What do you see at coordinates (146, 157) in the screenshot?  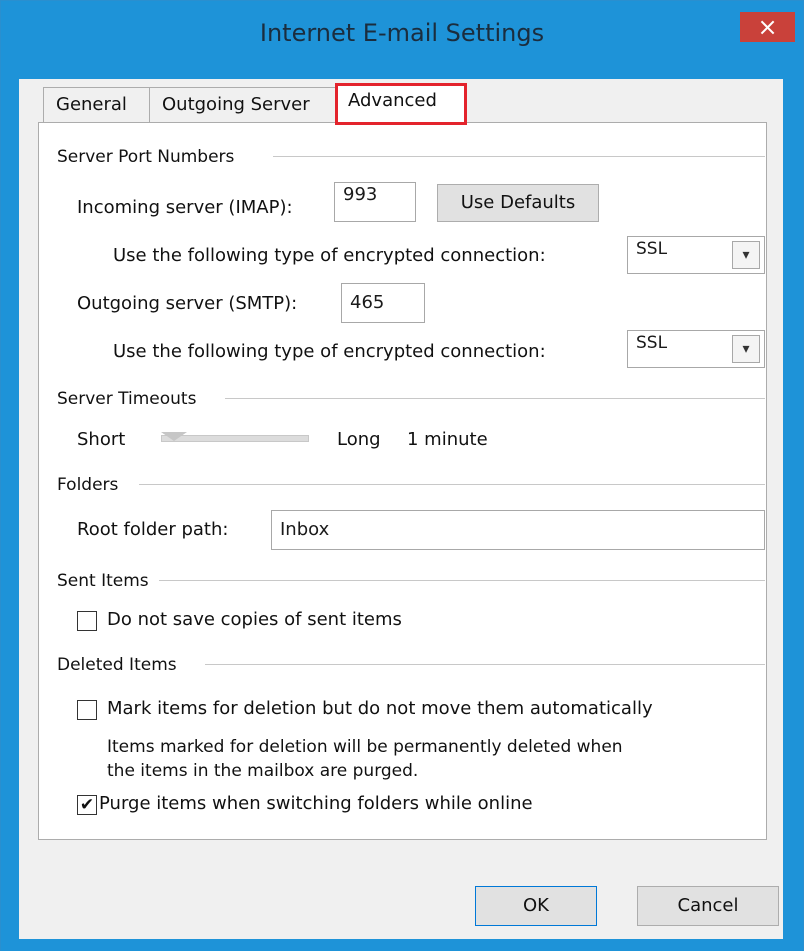 I see `section-heading-server-ports: Server Port Numbers` at bounding box center [146, 157].